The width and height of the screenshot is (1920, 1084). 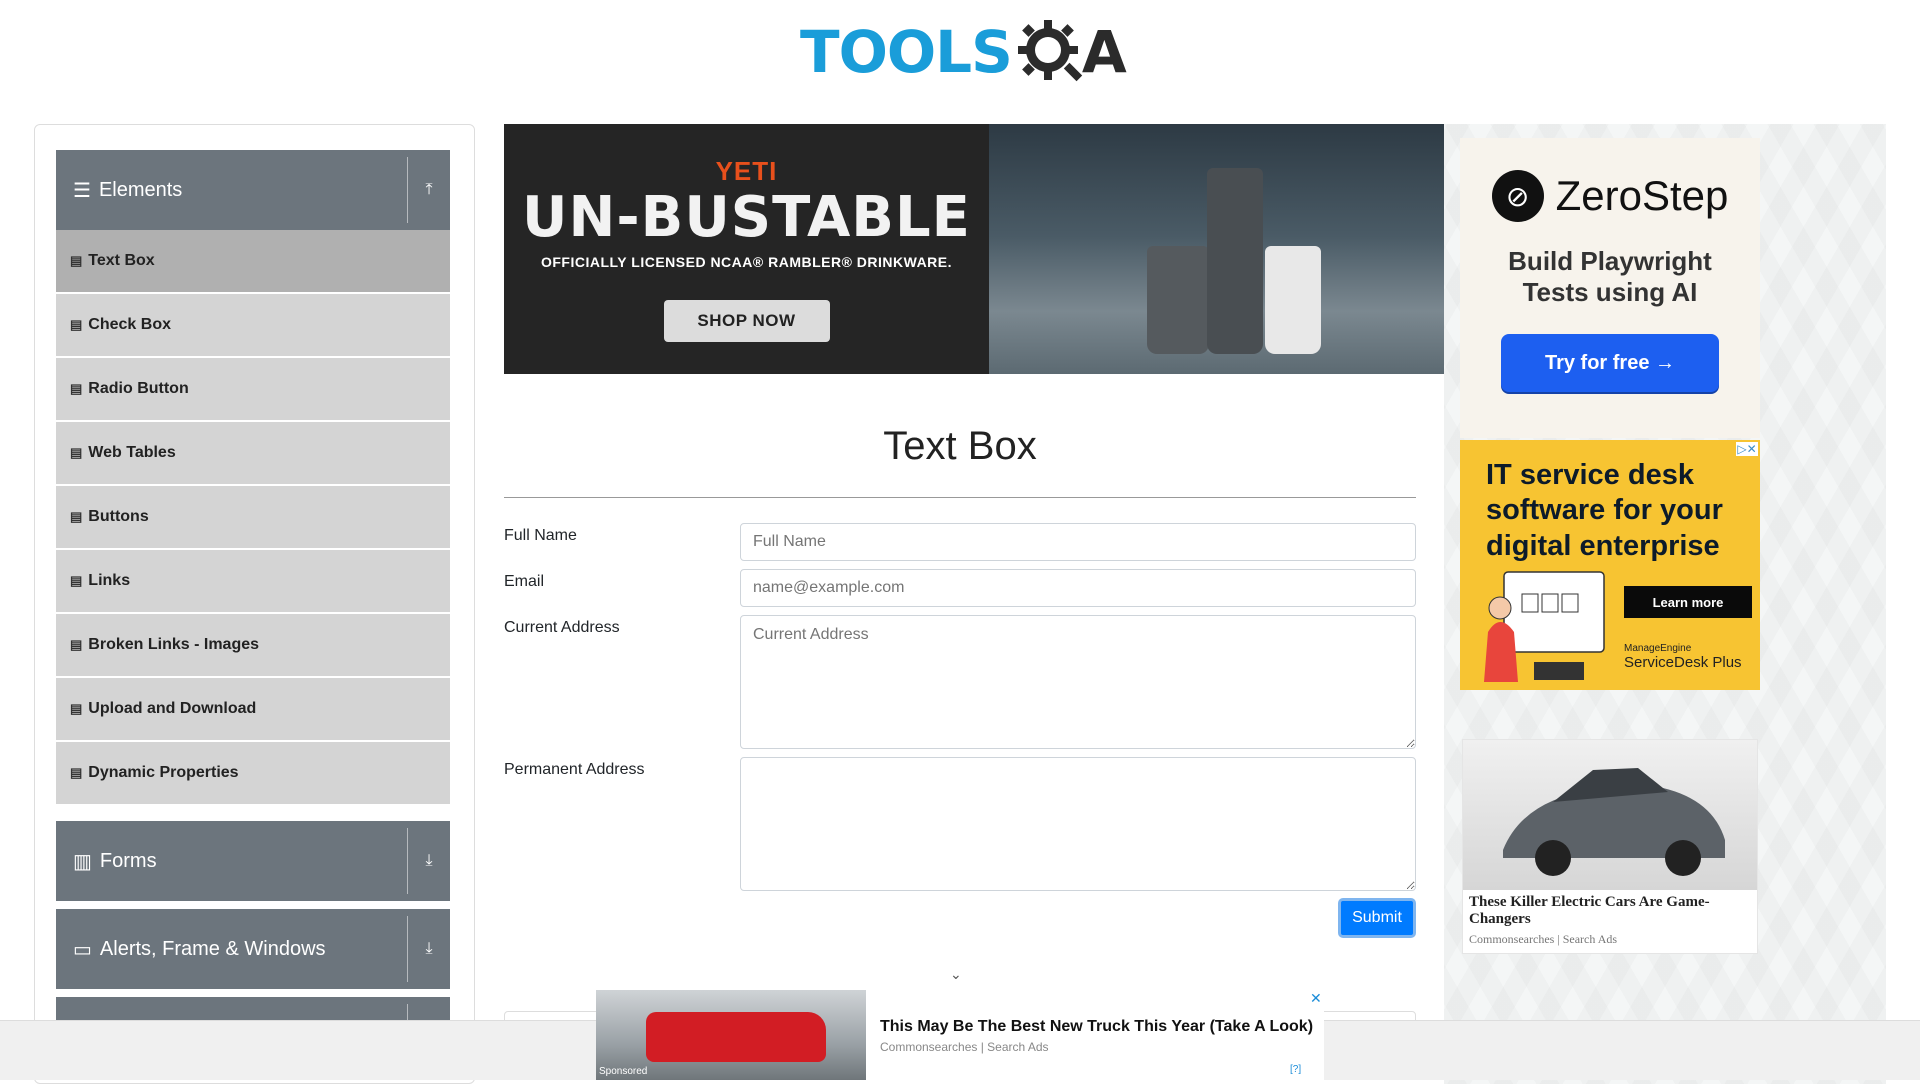 I want to click on menu-item-buttons: ▤ Buttons, so click(x=253, y=517).